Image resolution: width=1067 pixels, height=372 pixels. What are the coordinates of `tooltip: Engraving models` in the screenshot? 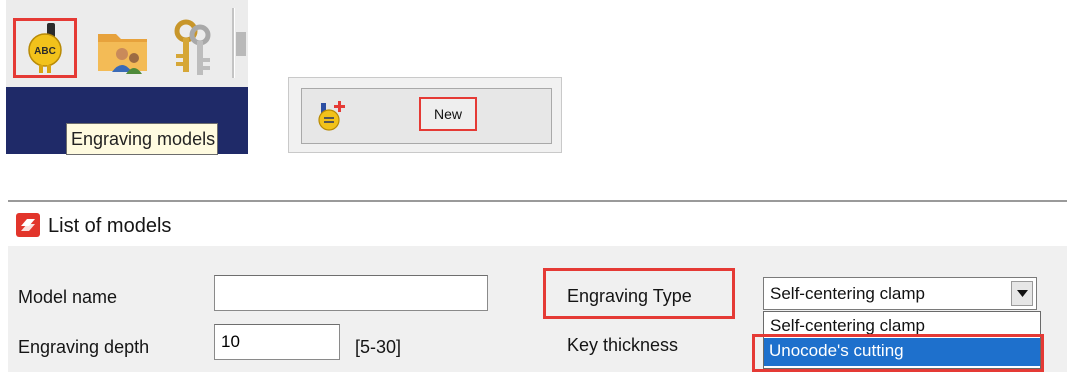 It's located at (142, 139).